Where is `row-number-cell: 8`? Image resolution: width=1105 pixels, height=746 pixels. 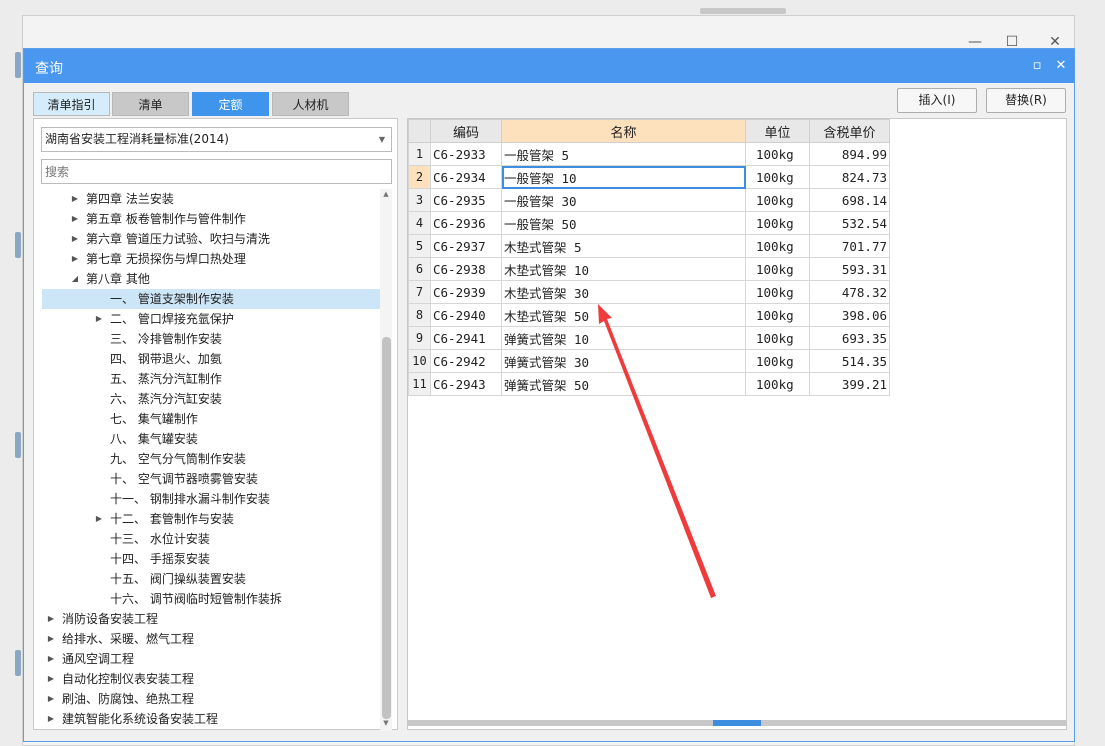
row-number-cell: 8 is located at coordinates (419, 315).